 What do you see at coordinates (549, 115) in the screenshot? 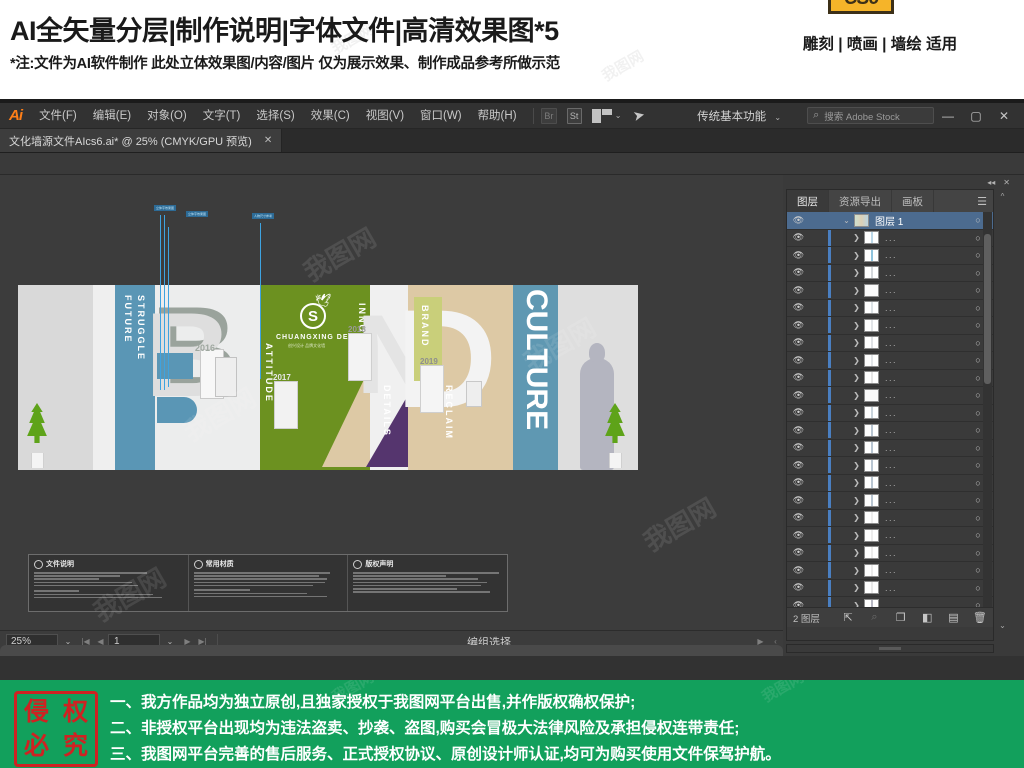
I see `bridge-button: Br` at bounding box center [549, 115].